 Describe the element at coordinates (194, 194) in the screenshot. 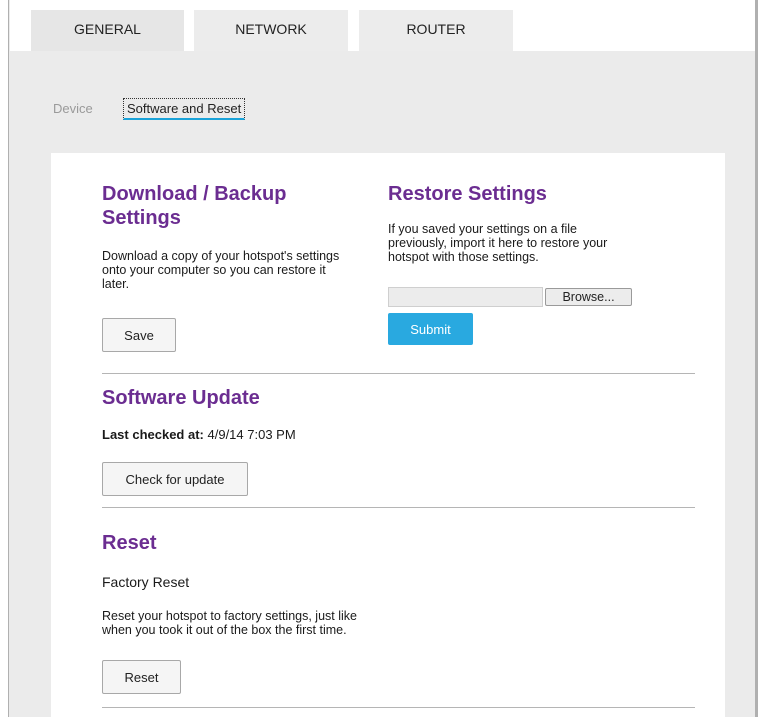

I see `download-title-line1: Download / Backup` at that location.